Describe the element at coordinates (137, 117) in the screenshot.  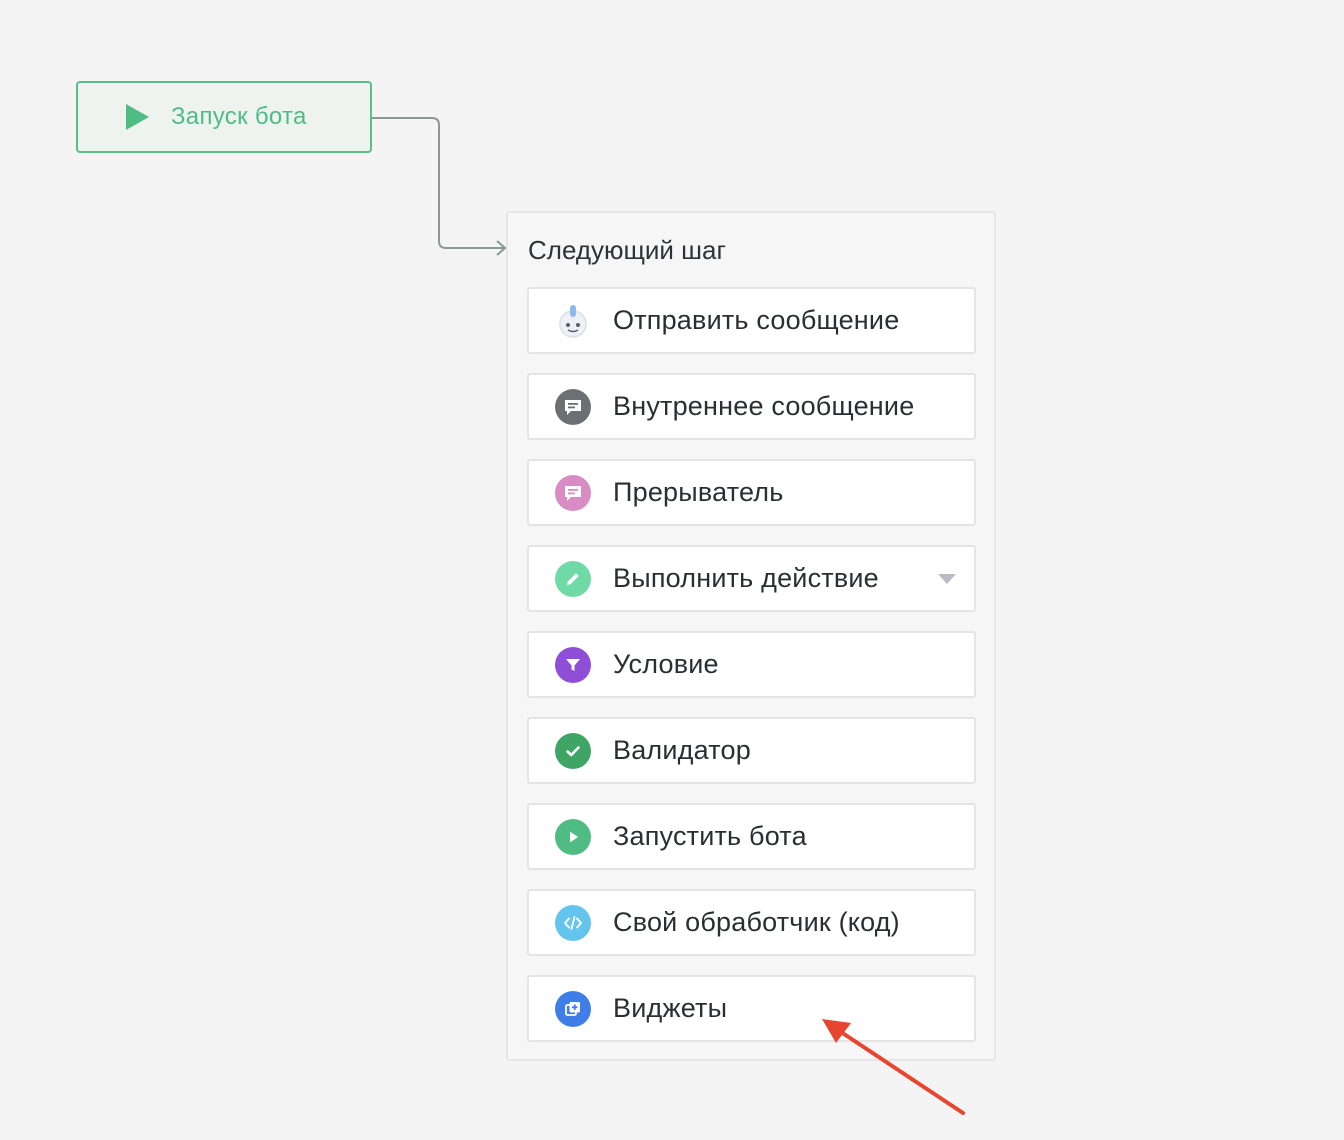
I see `play-icon` at that location.